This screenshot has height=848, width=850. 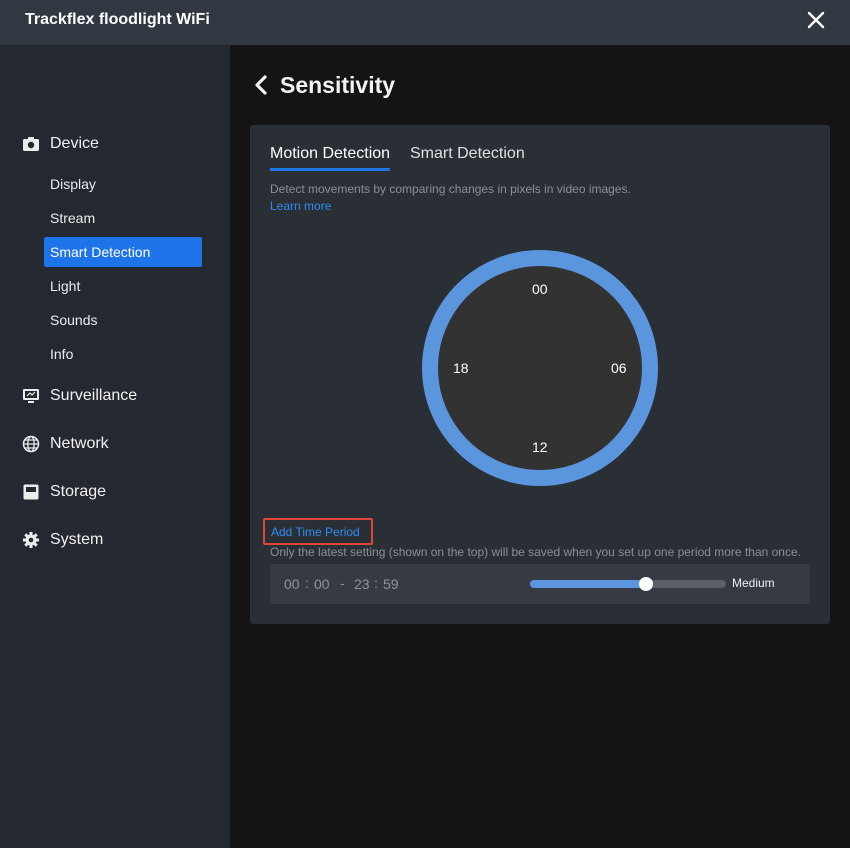 What do you see at coordinates (31, 540) in the screenshot?
I see `gear-icon` at bounding box center [31, 540].